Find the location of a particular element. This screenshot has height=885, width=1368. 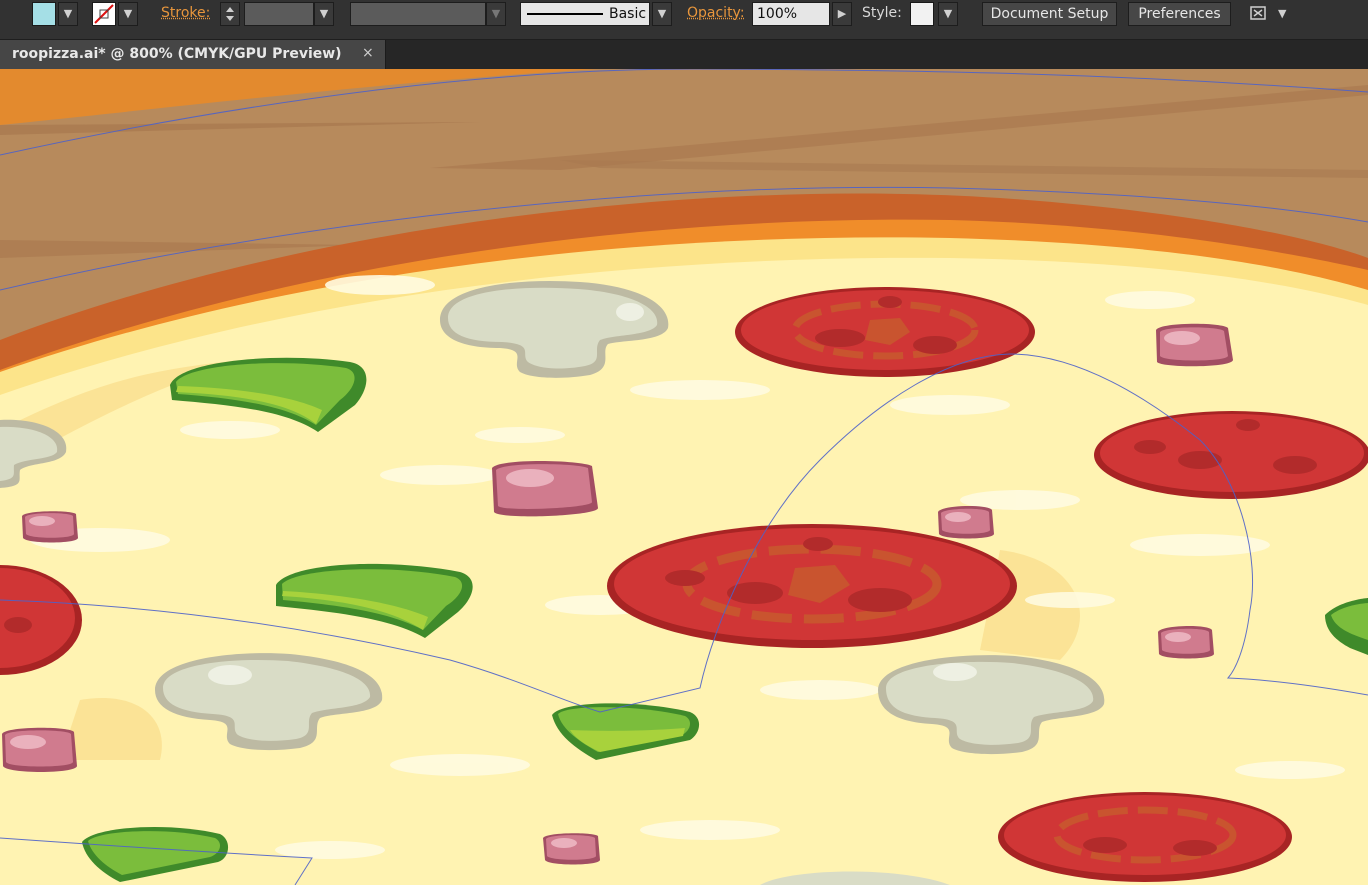

style-label: Style: is located at coordinates (882, 13).